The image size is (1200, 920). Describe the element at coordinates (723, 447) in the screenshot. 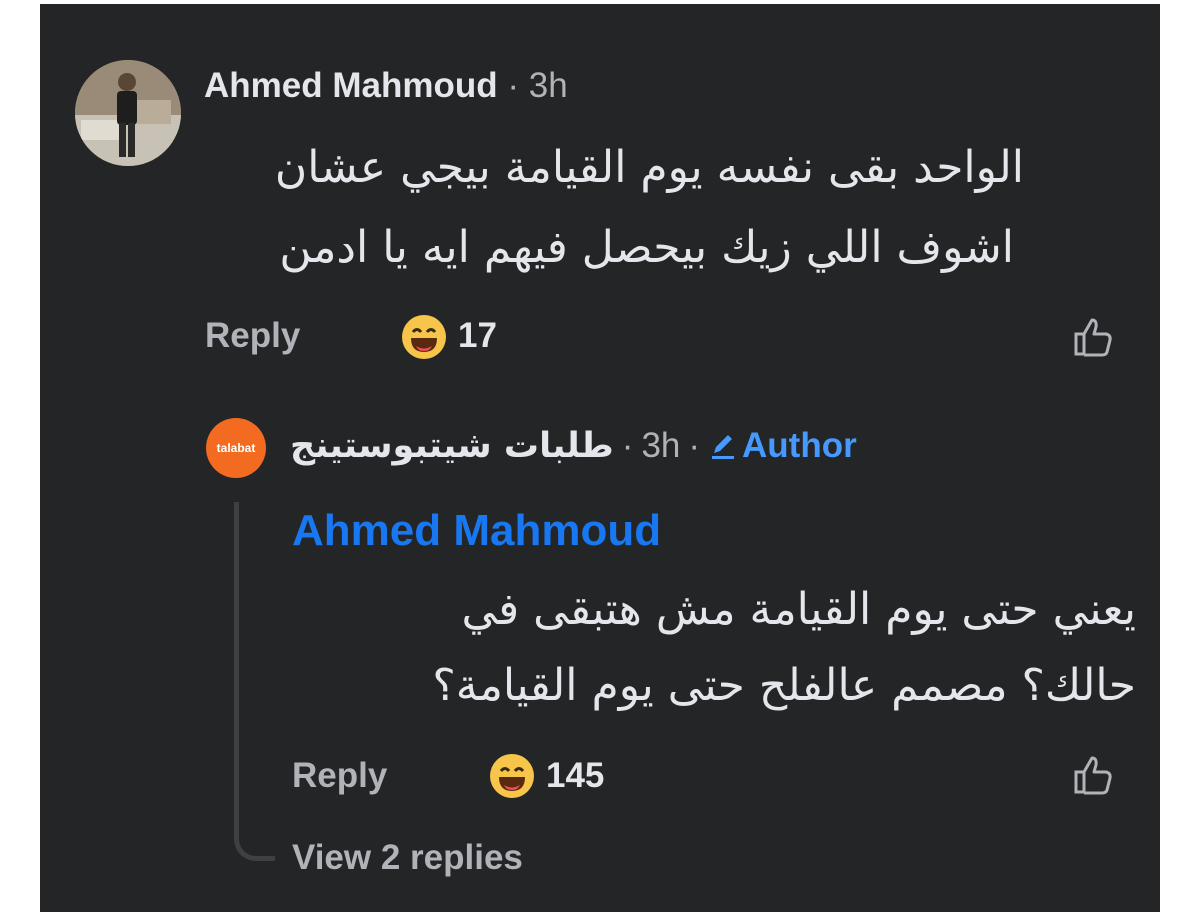

I see `pencil-icon` at that location.